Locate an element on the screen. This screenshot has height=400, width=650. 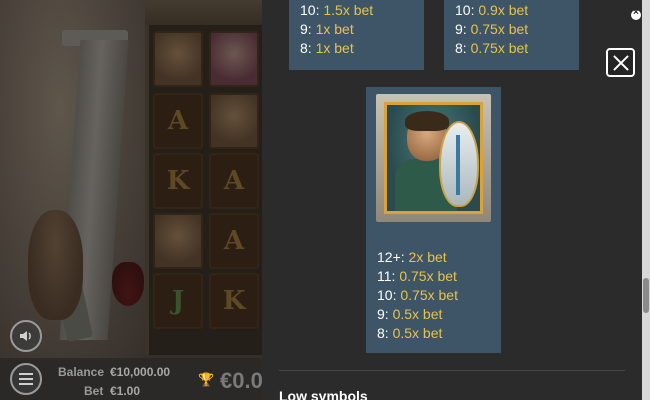
payout-multiplier: 2x bet is located at coordinates (427, 257).